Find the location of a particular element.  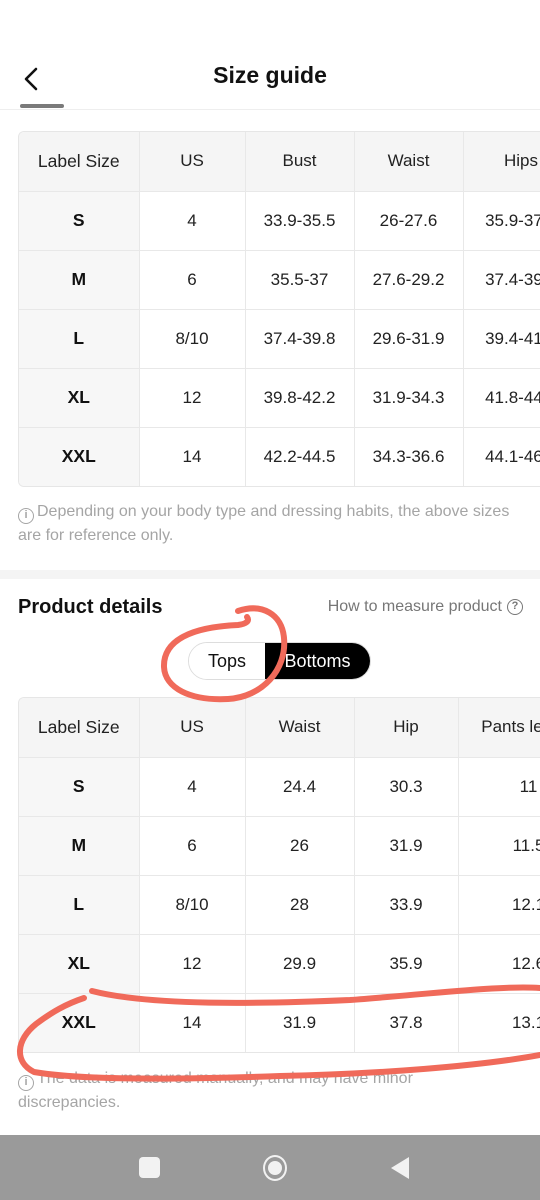

tops-tab: Tops is located at coordinates (227, 661).